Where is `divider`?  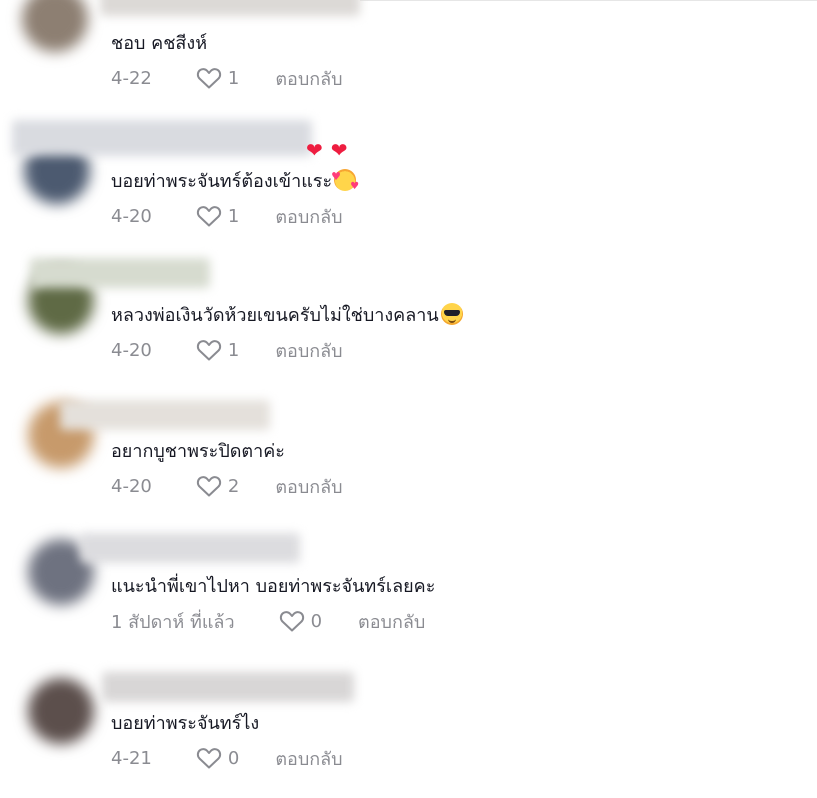 divider is located at coordinates (588, 0).